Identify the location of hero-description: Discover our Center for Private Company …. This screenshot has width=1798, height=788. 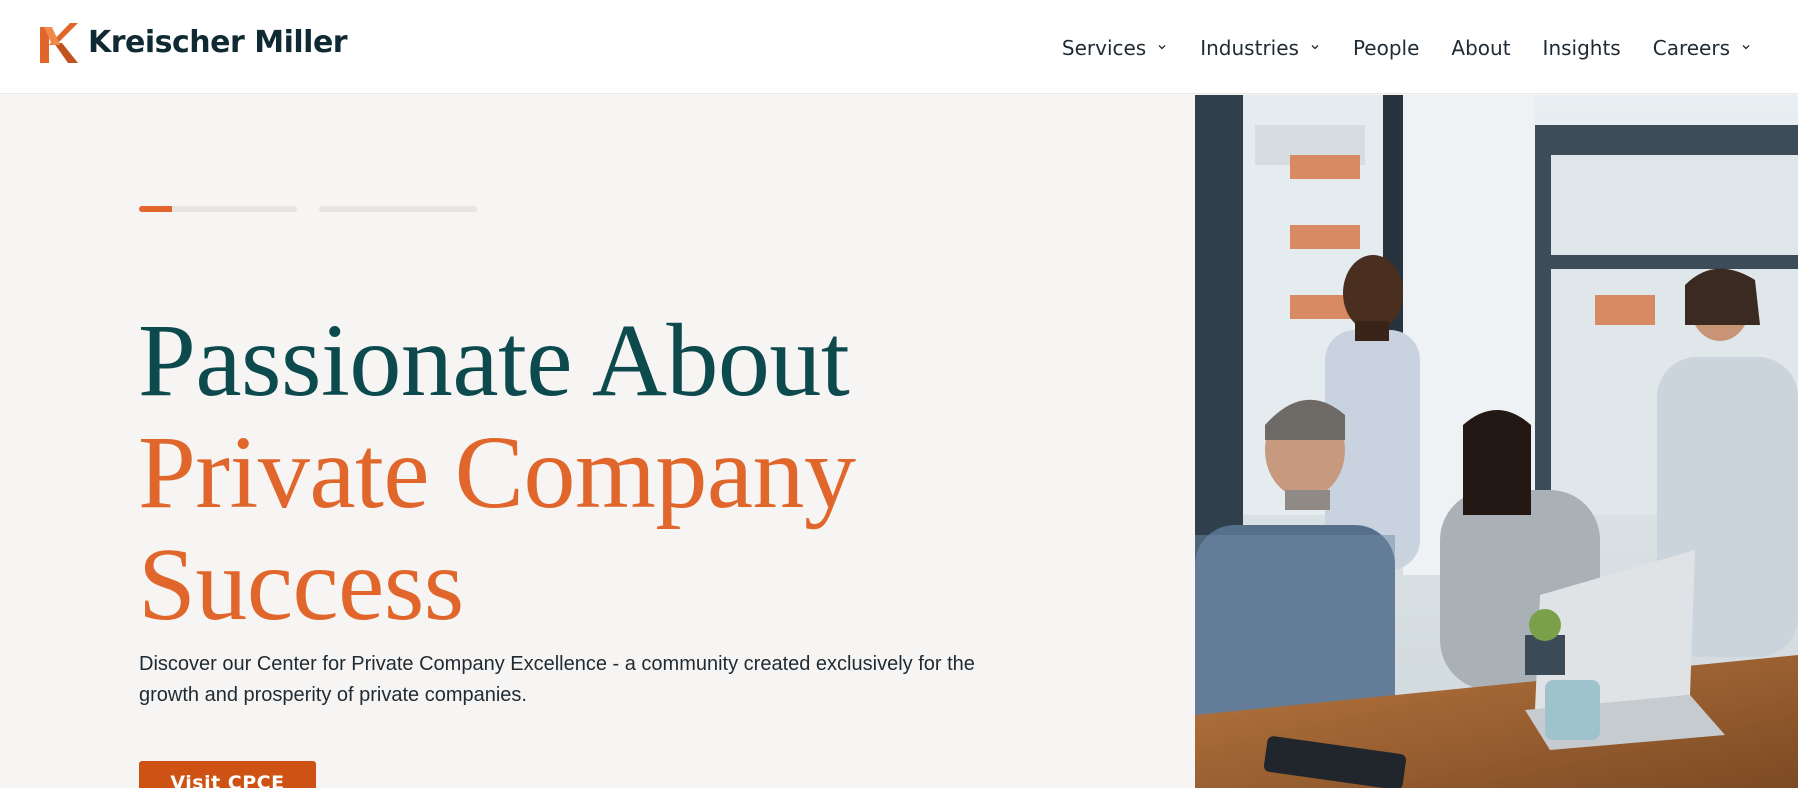
(557, 679).